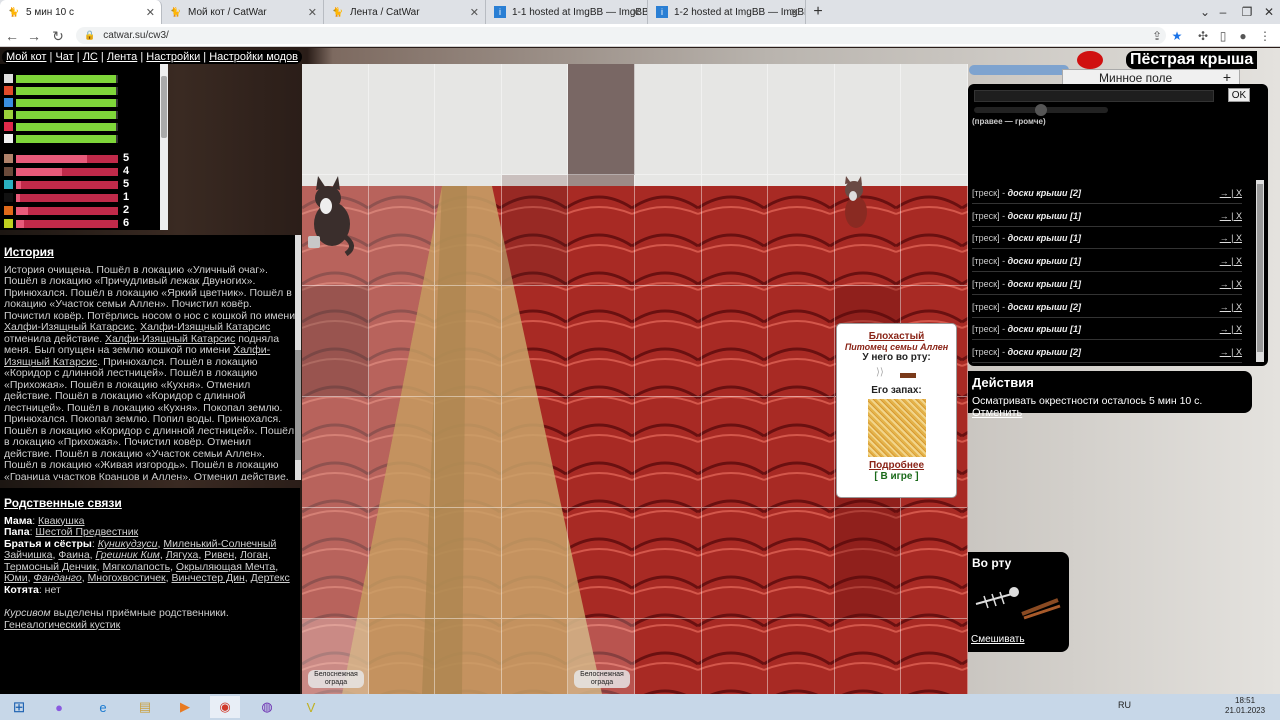  What do you see at coordinates (896, 336) in the screenshot?
I see `cat-name-link: Блохастый` at bounding box center [896, 336].